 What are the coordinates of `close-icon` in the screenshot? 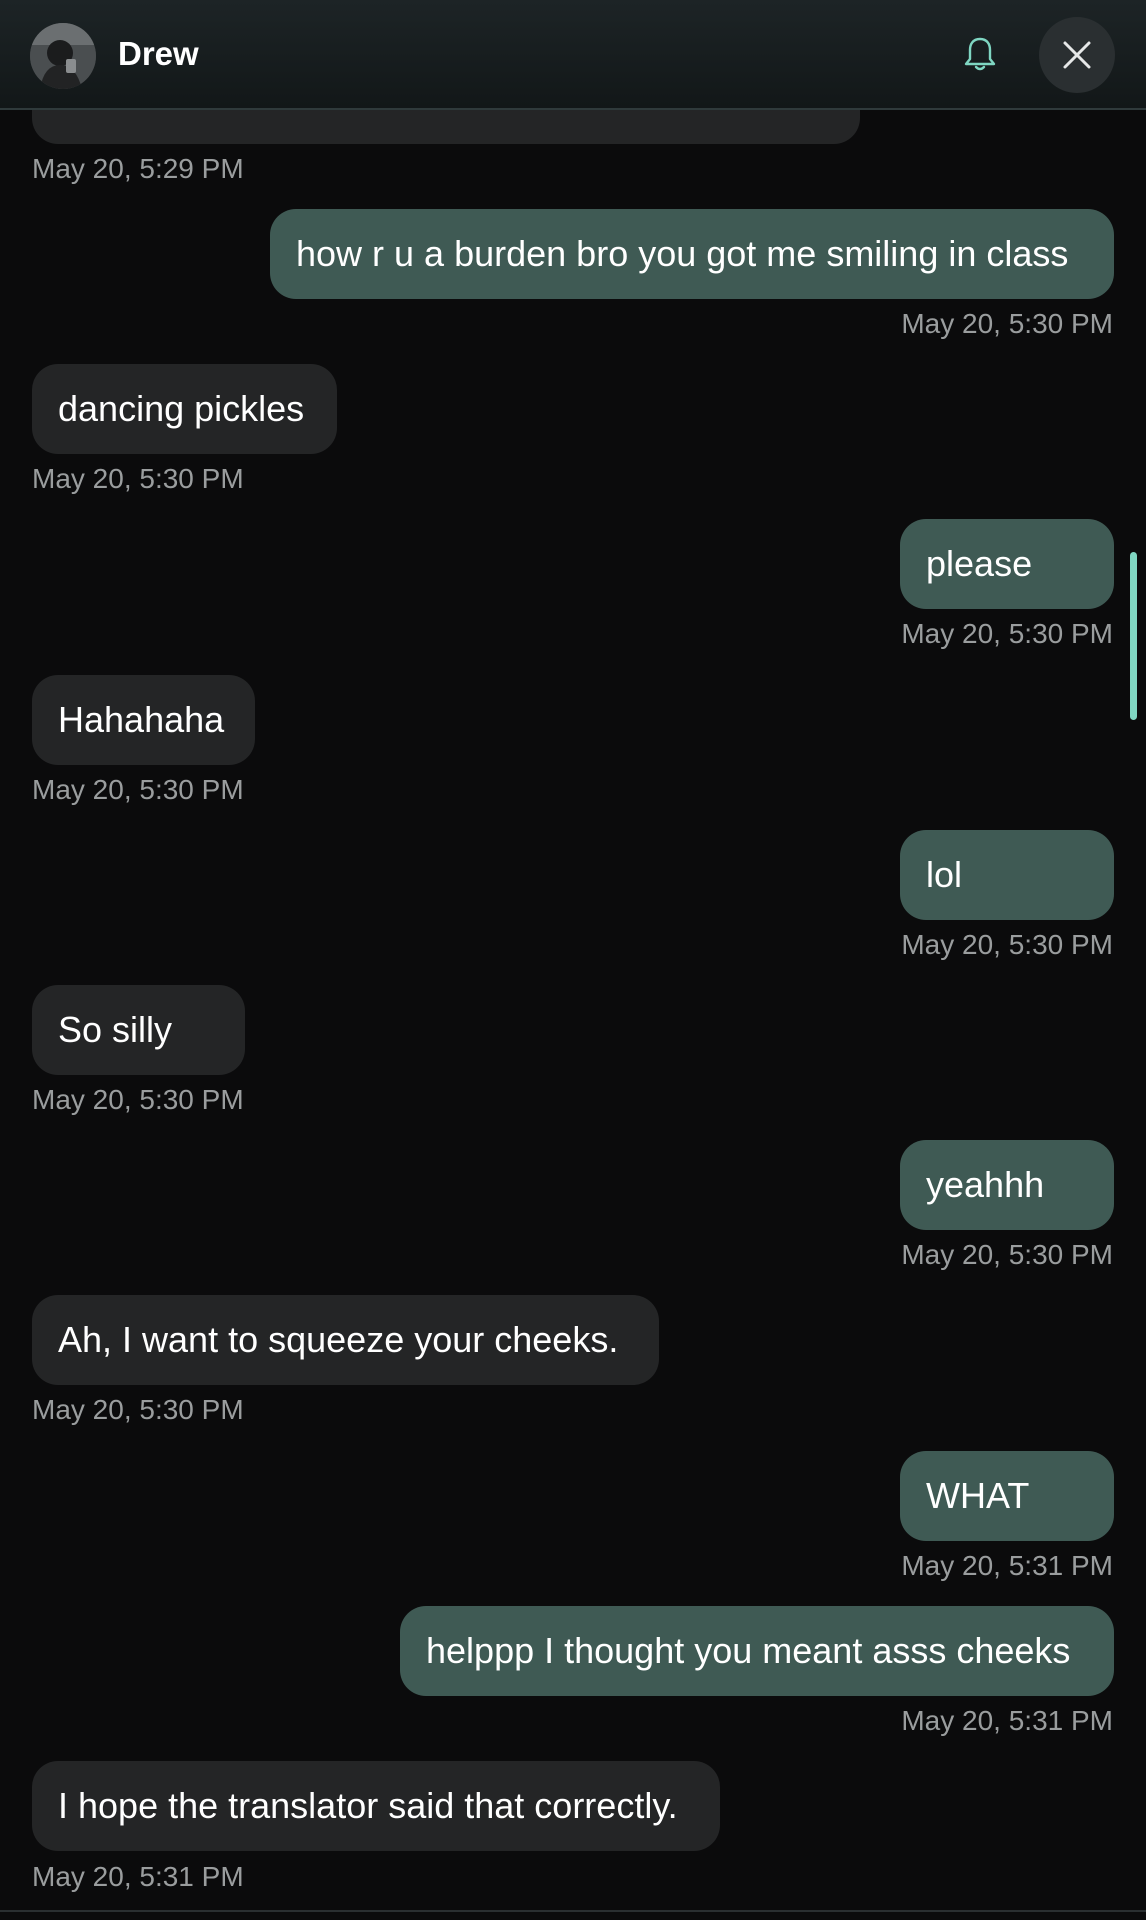 It's located at (1077, 55).